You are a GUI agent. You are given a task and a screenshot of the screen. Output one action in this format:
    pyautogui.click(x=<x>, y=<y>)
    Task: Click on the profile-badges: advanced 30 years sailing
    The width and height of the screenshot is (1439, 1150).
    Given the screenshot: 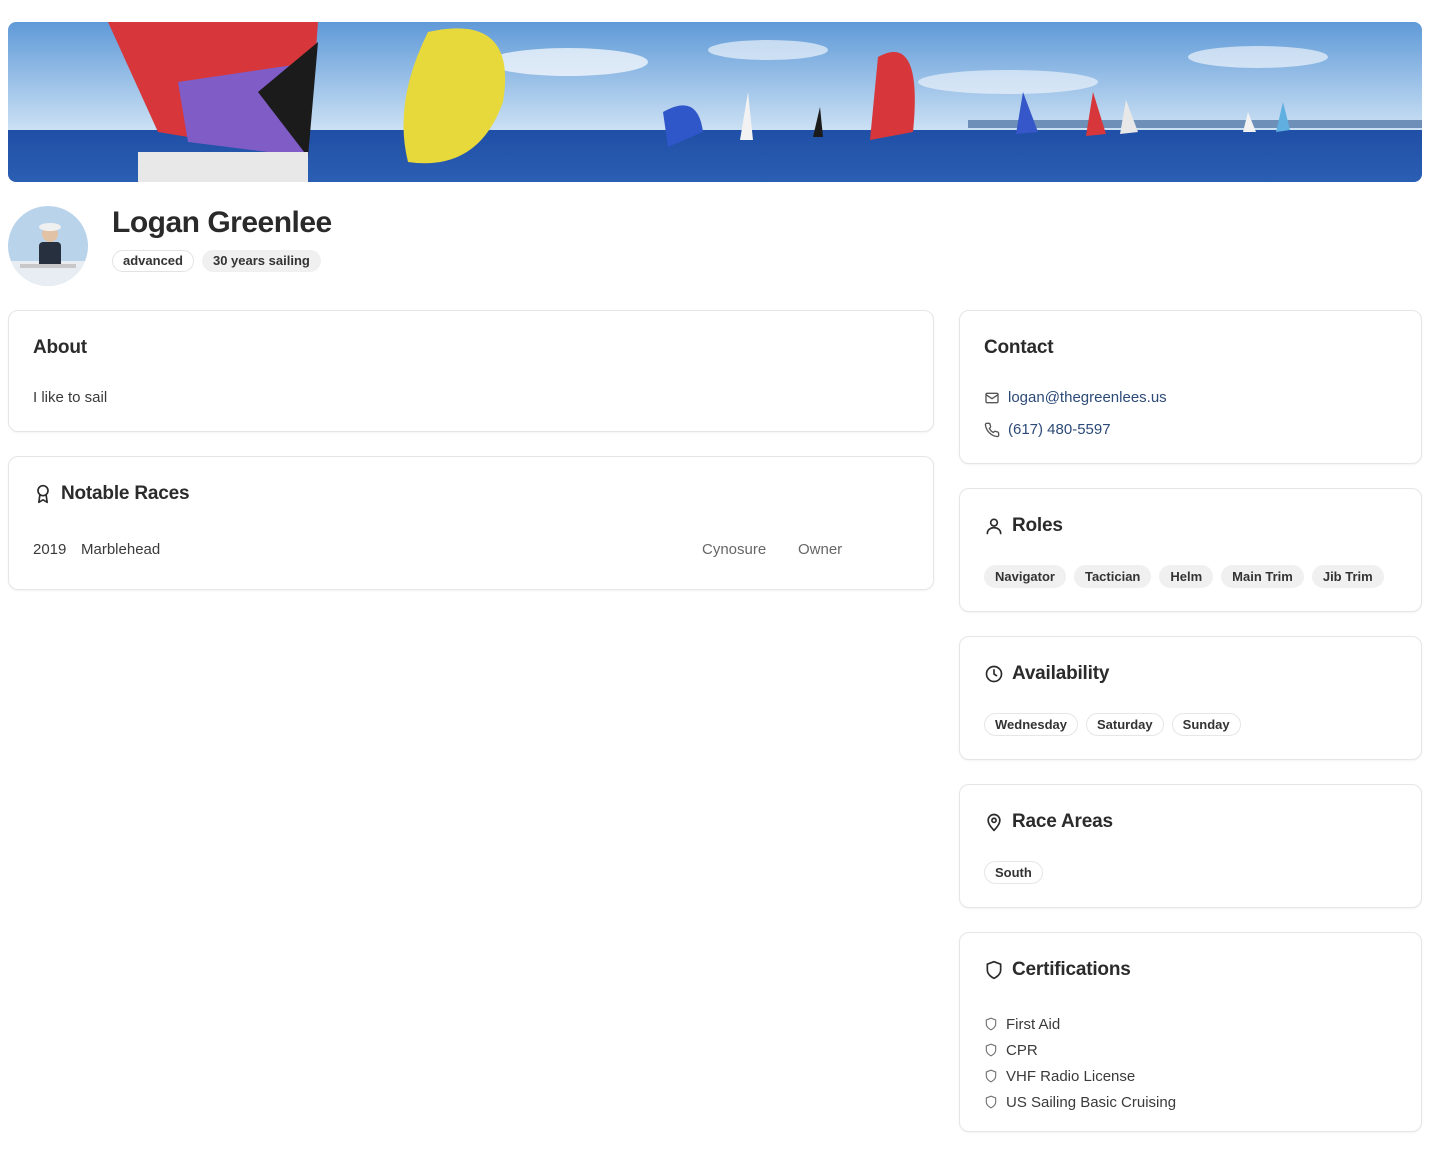 What is the action you would take?
    pyautogui.click(x=216, y=261)
    